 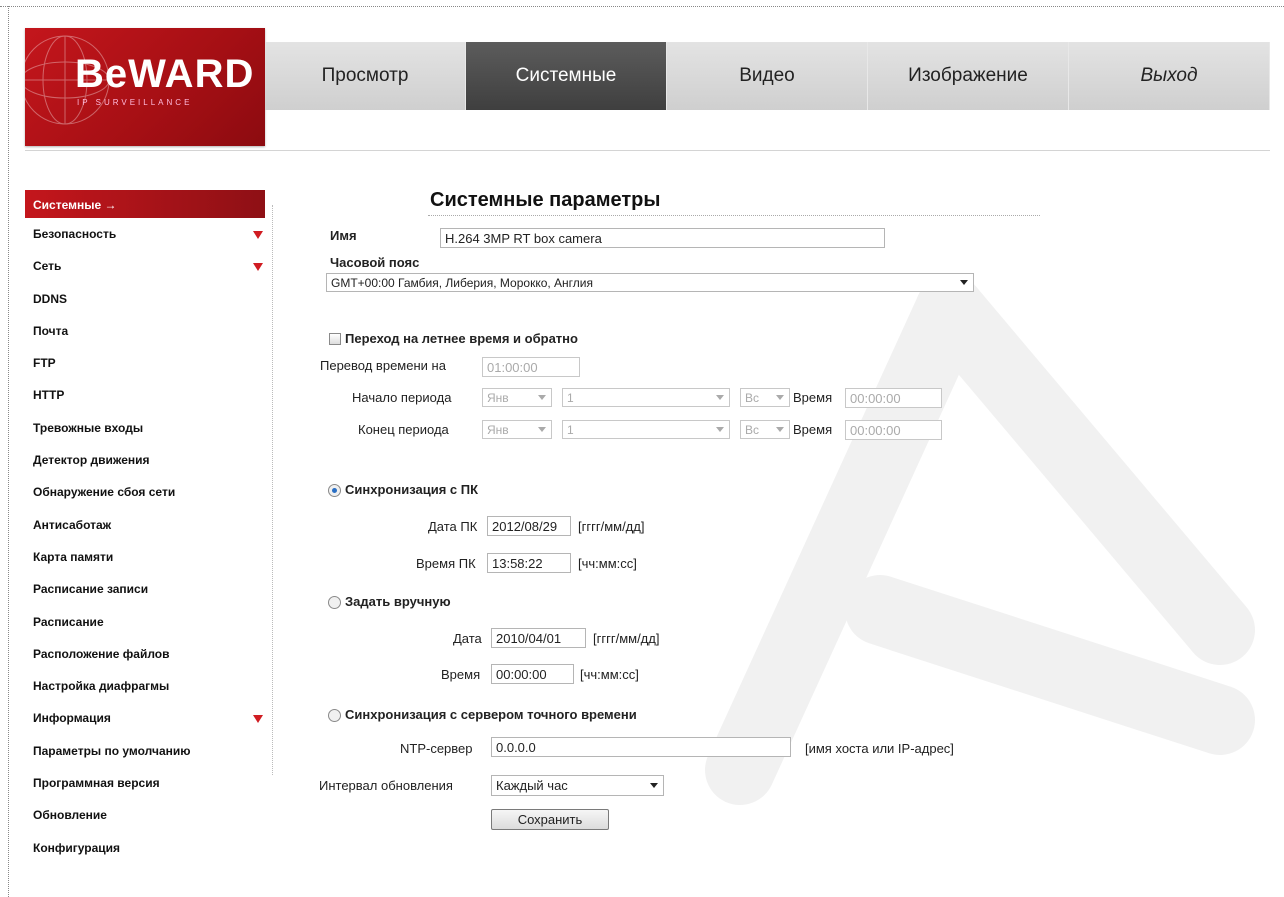 What do you see at coordinates (145, 589) in the screenshot?
I see `sidebar-item-record-schedule: Расписание записи` at bounding box center [145, 589].